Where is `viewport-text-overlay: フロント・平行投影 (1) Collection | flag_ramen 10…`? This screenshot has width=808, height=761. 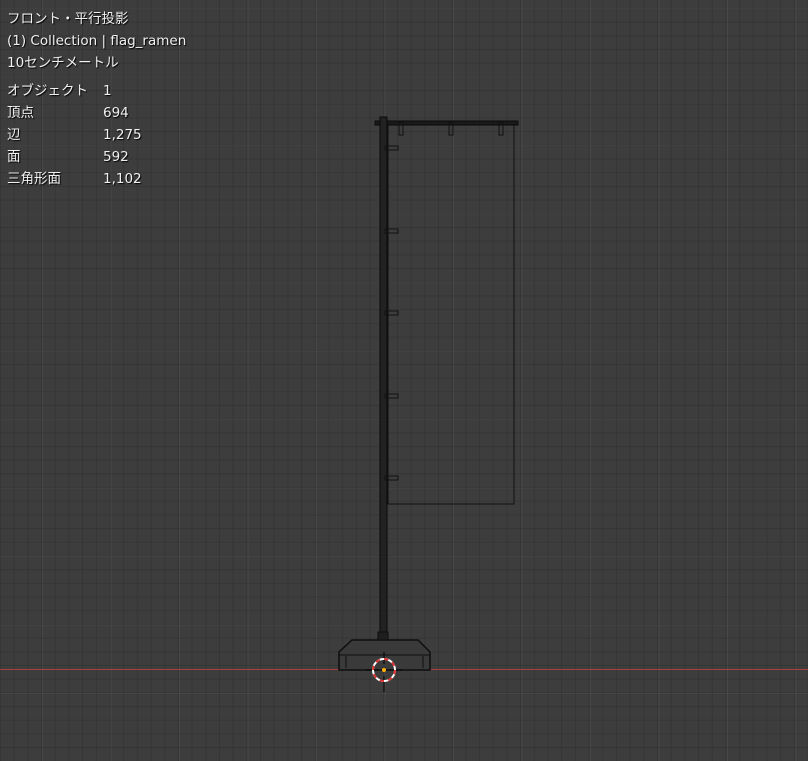
viewport-text-overlay: フロント・平行投影 (1) Collection | flag_ramen 10… is located at coordinates (96, 99).